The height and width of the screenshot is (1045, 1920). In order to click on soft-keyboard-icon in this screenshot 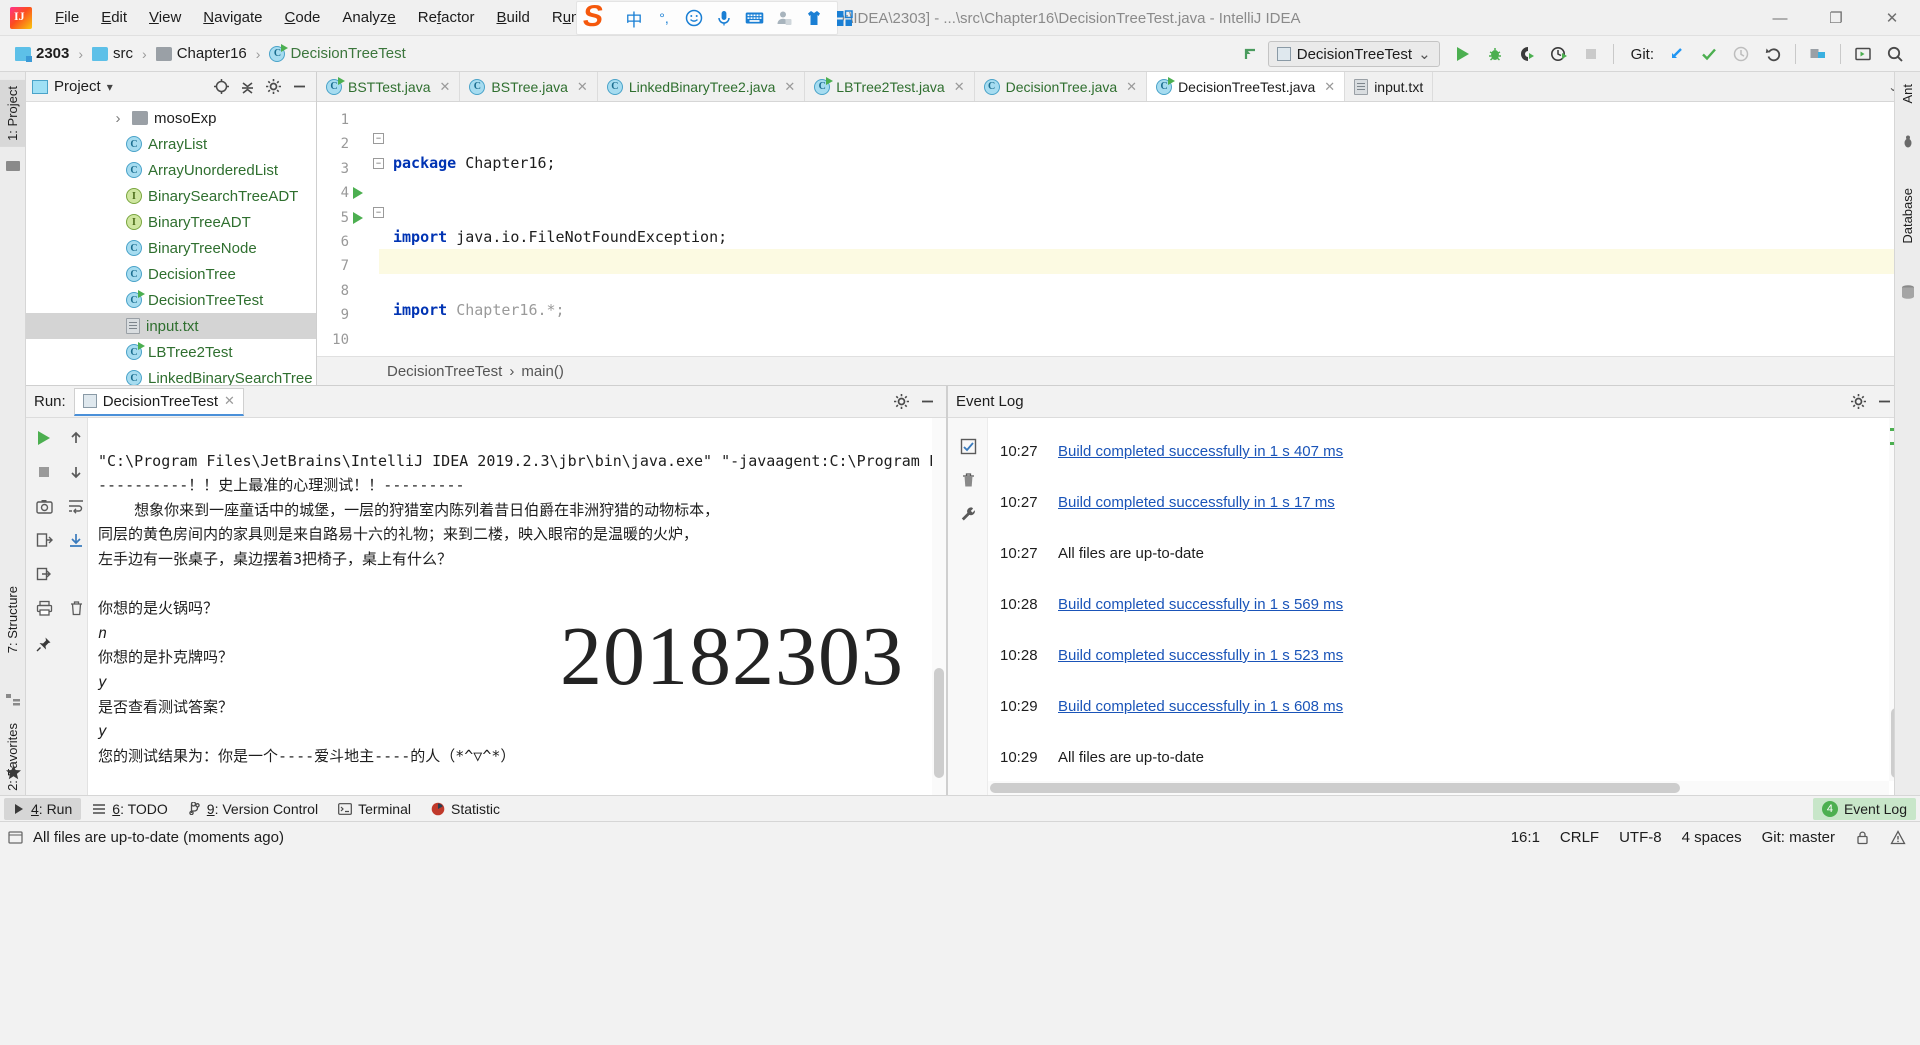, I will do `click(754, 18)`.